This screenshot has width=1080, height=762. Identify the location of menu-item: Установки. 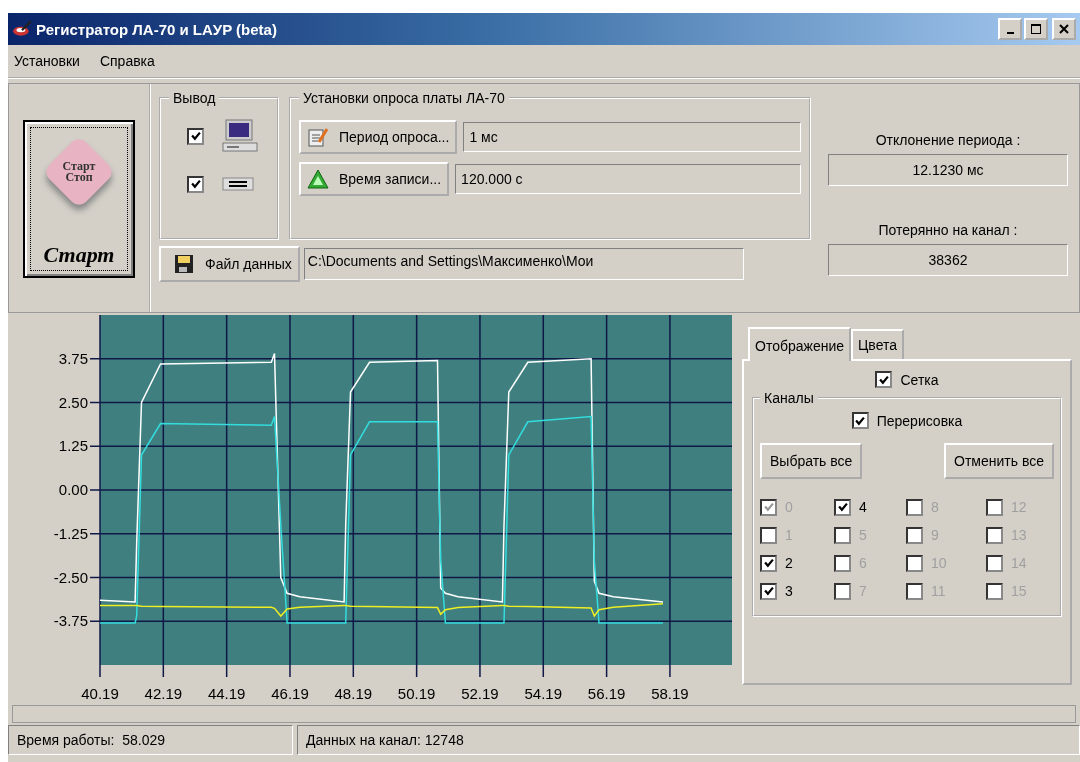
(47, 61).